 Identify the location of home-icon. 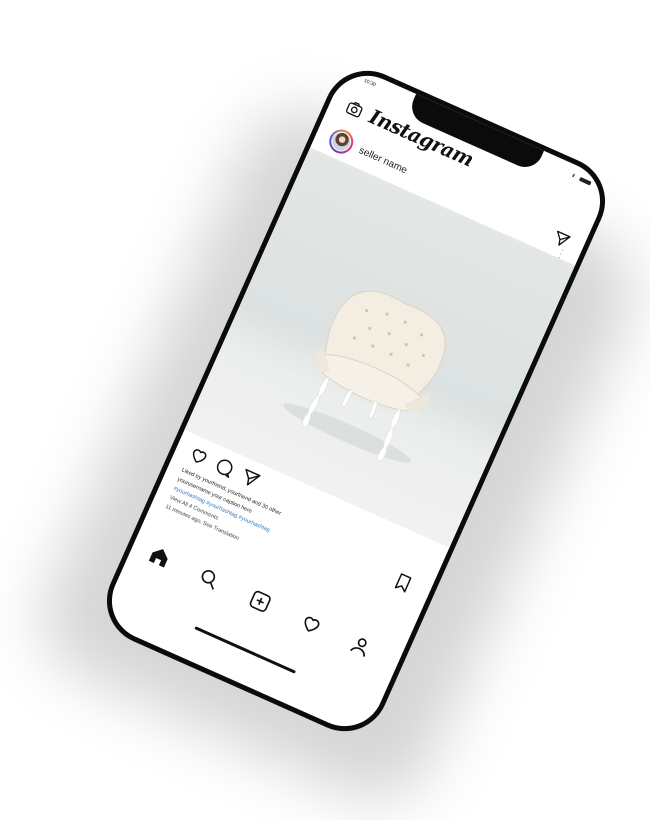
(159, 556).